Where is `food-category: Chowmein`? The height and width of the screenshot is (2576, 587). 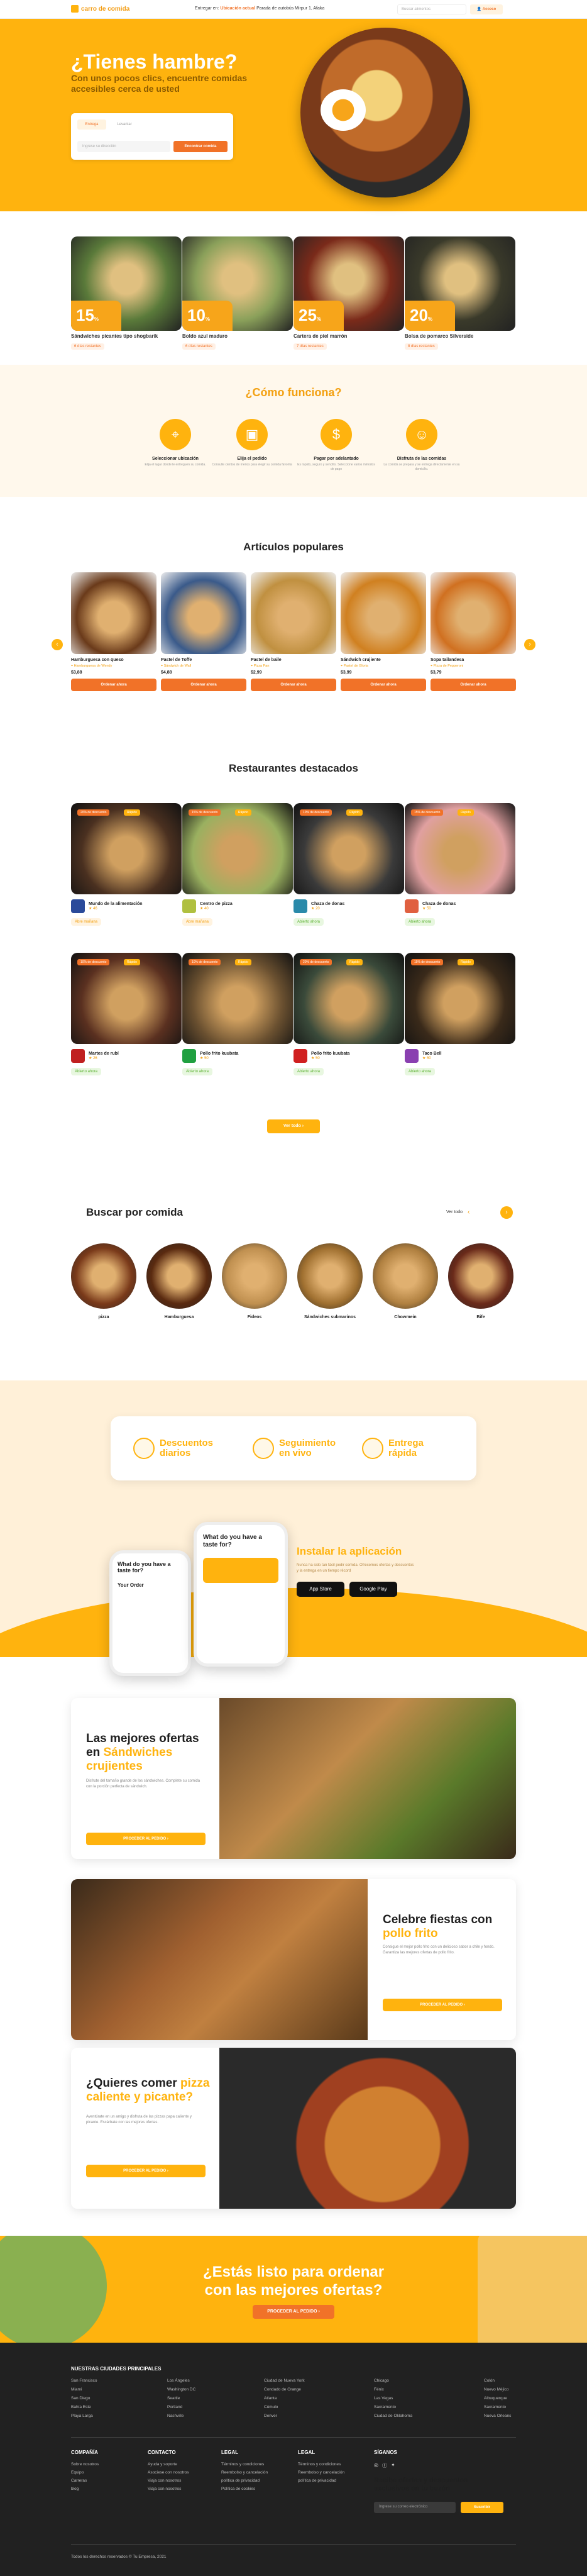
food-category: Chowmein is located at coordinates (405, 1281).